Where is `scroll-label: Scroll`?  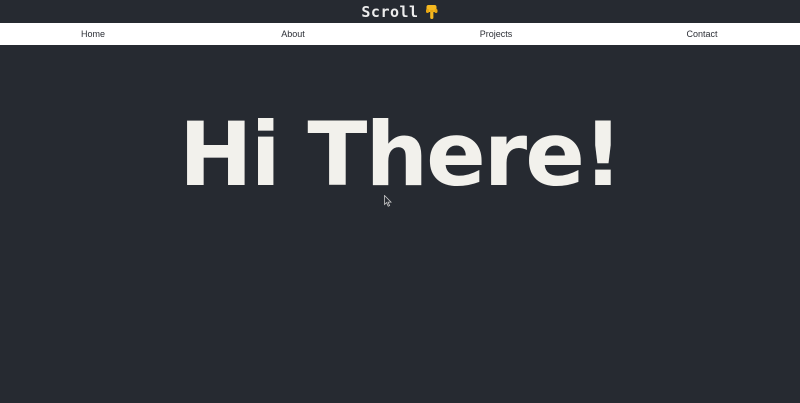
scroll-label: Scroll is located at coordinates (390, 11).